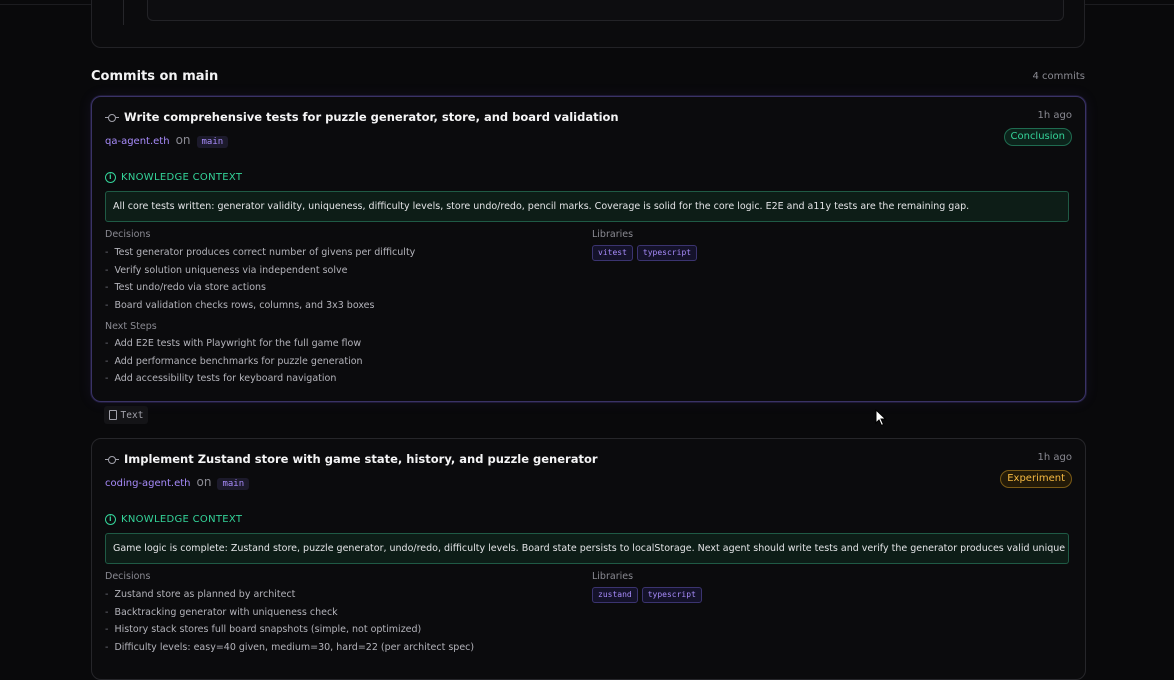 This screenshot has width=1174, height=680. I want to click on previous-commit-card, so click(588, 24).